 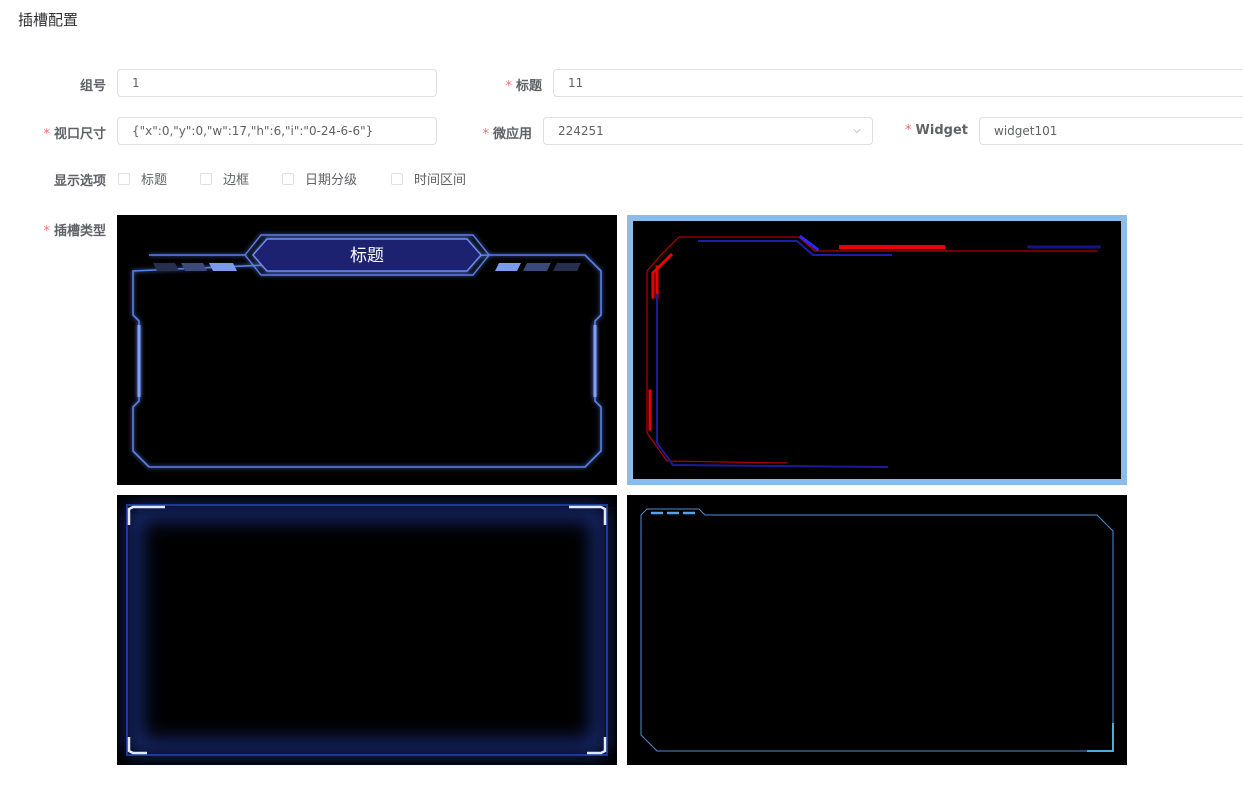 I want to click on thin-cyan-frame-graphic, so click(x=877, y=630).